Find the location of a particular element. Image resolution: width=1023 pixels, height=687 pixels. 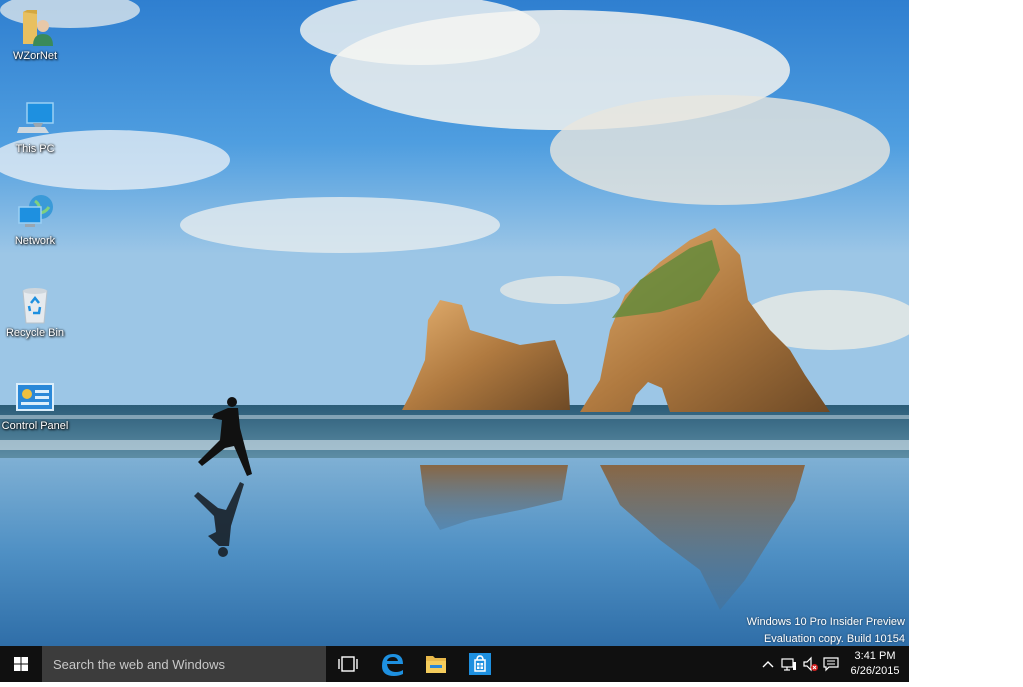

user-folder-icon is located at coordinates (35, 28).